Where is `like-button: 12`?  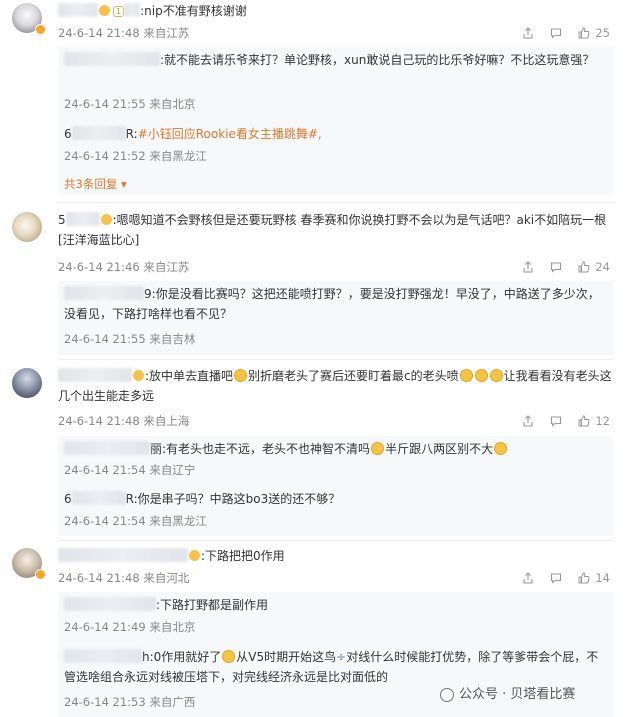
like-button: 12 is located at coordinates (594, 421).